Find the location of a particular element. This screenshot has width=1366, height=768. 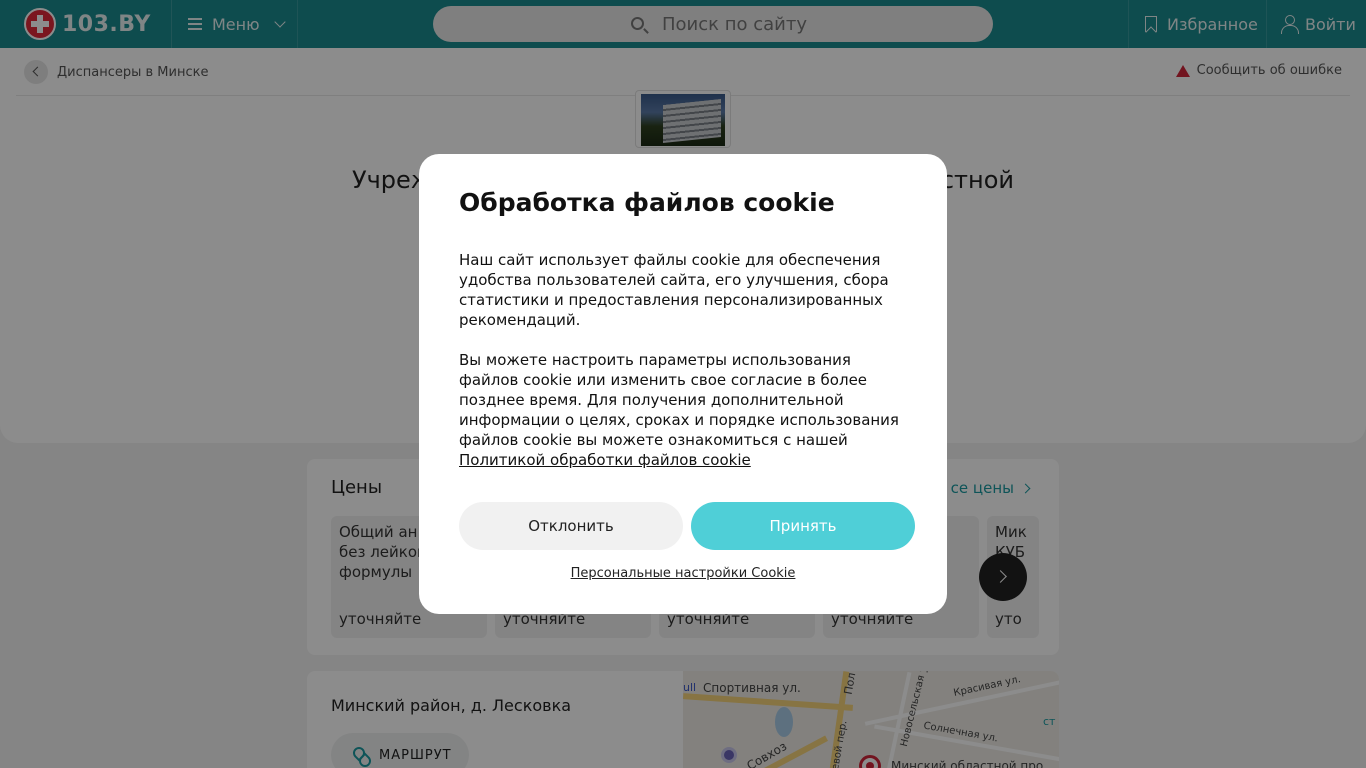

cookie-settings-link: Персональные настройки Cookie is located at coordinates (683, 573).